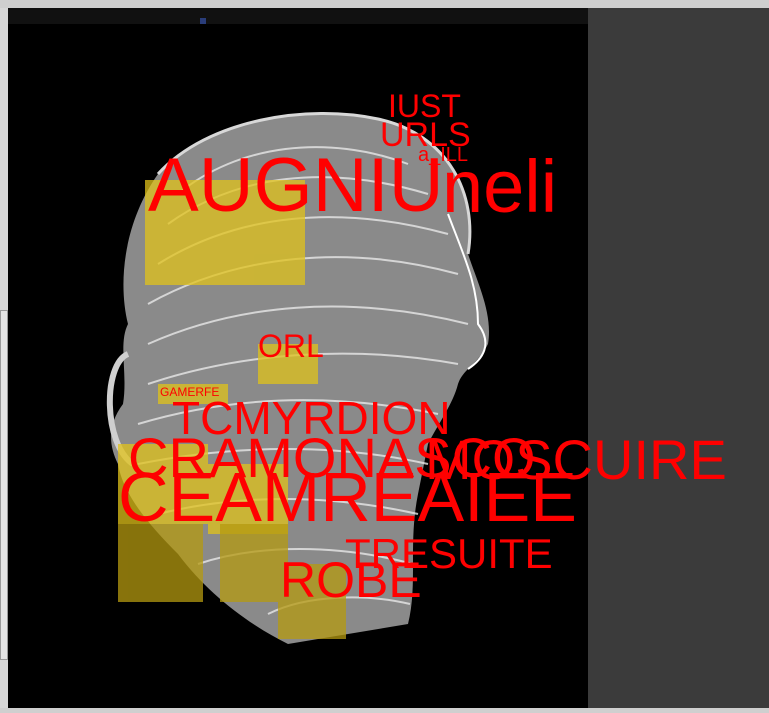  I want to click on bottom-bar, so click(384, 710).